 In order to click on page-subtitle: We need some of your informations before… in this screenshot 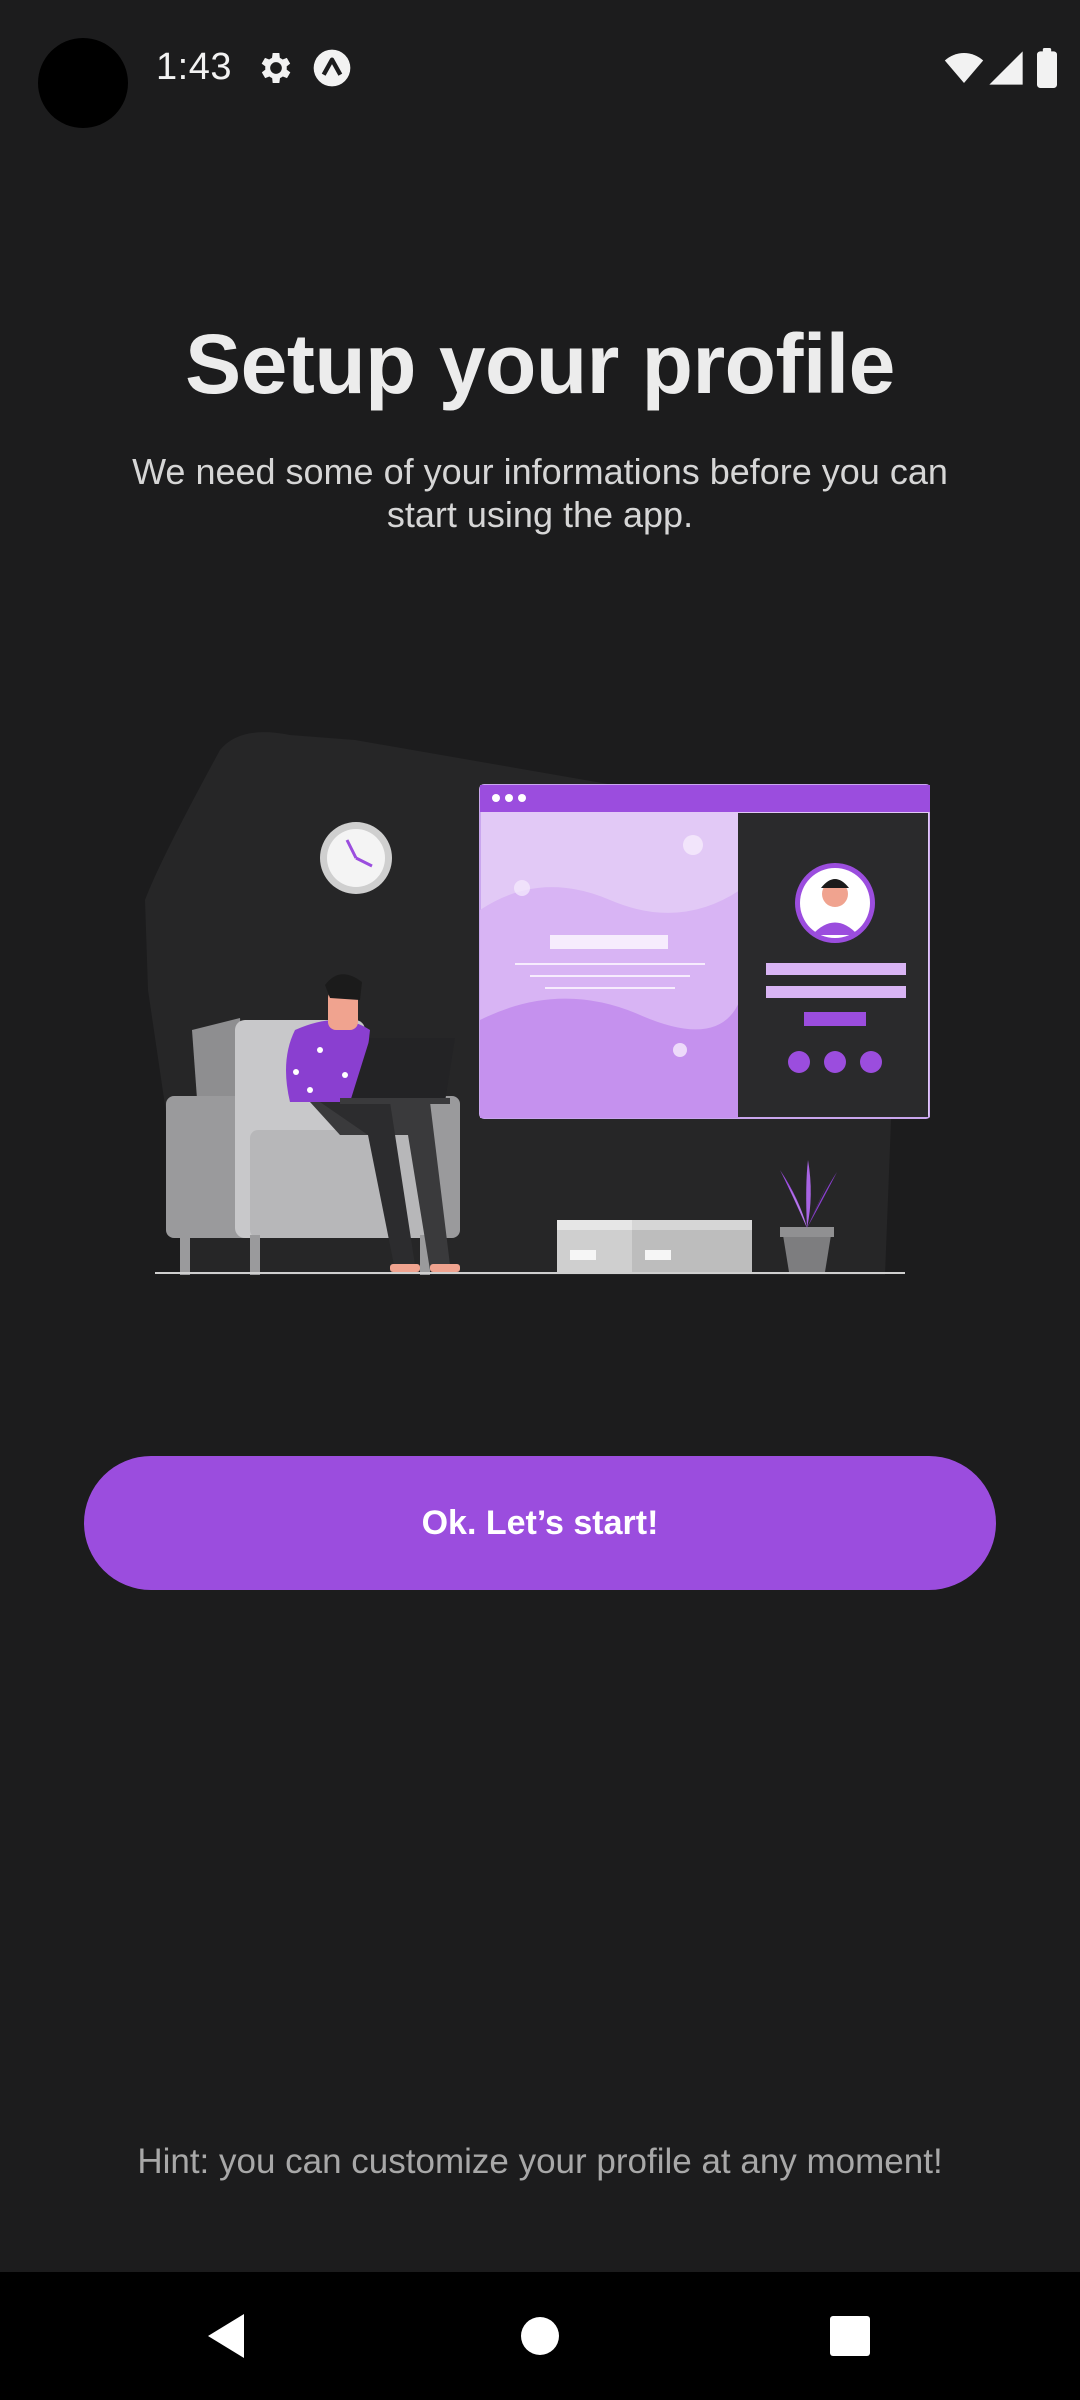, I will do `click(540, 493)`.